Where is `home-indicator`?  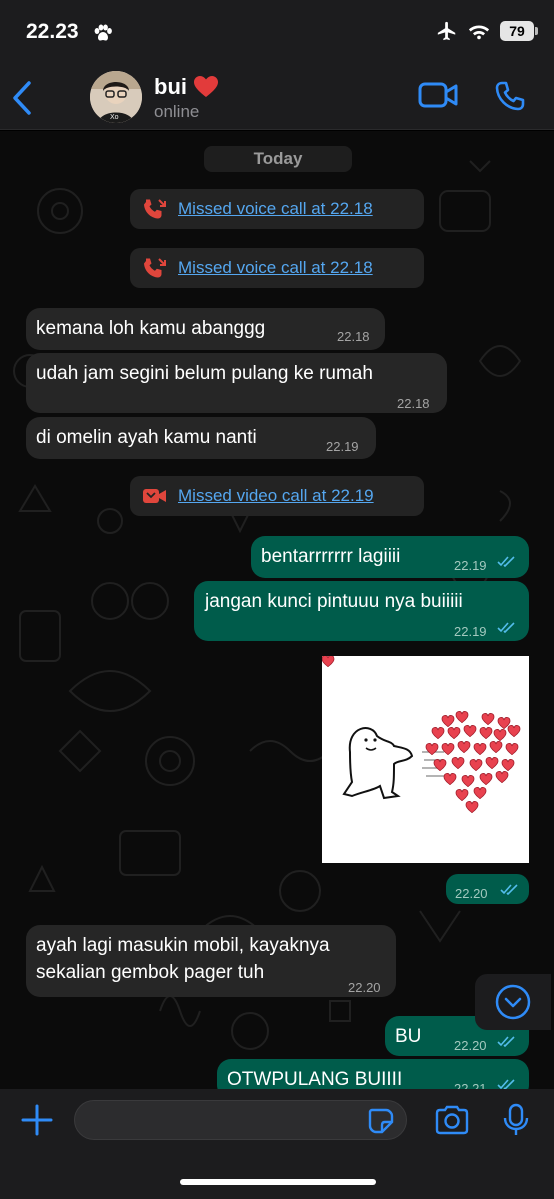
home-indicator is located at coordinates (278, 1182).